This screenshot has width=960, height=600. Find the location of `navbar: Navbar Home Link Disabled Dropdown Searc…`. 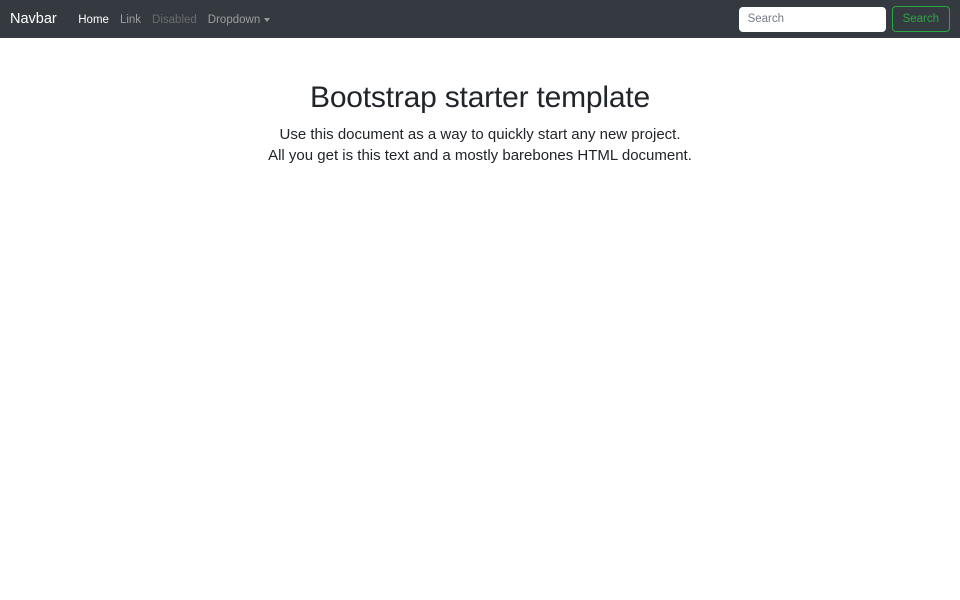

navbar: Navbar Home Link Disabled Dropdown Searc… is located at coordinates (480, 19).